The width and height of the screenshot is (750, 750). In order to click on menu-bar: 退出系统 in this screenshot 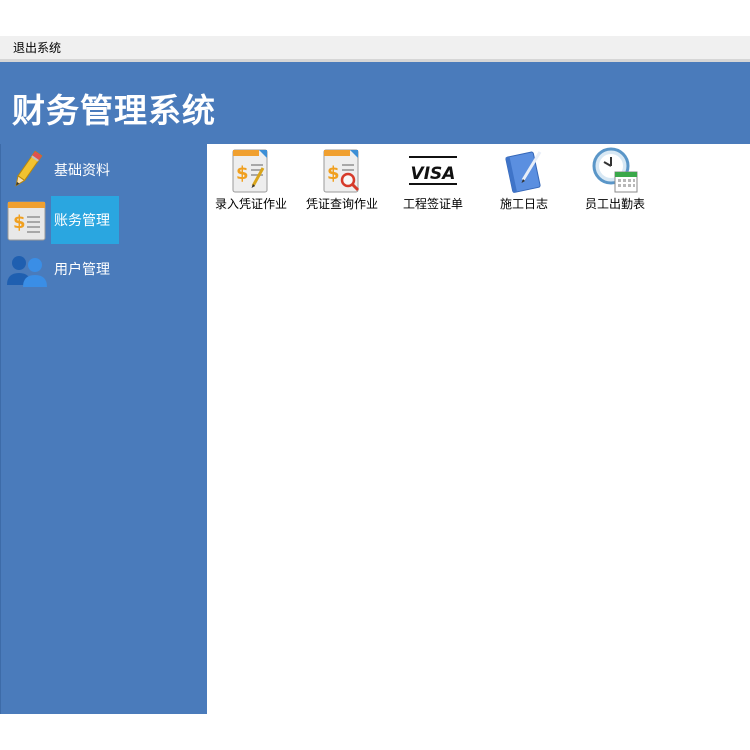, I will do `click(375, 47)`.